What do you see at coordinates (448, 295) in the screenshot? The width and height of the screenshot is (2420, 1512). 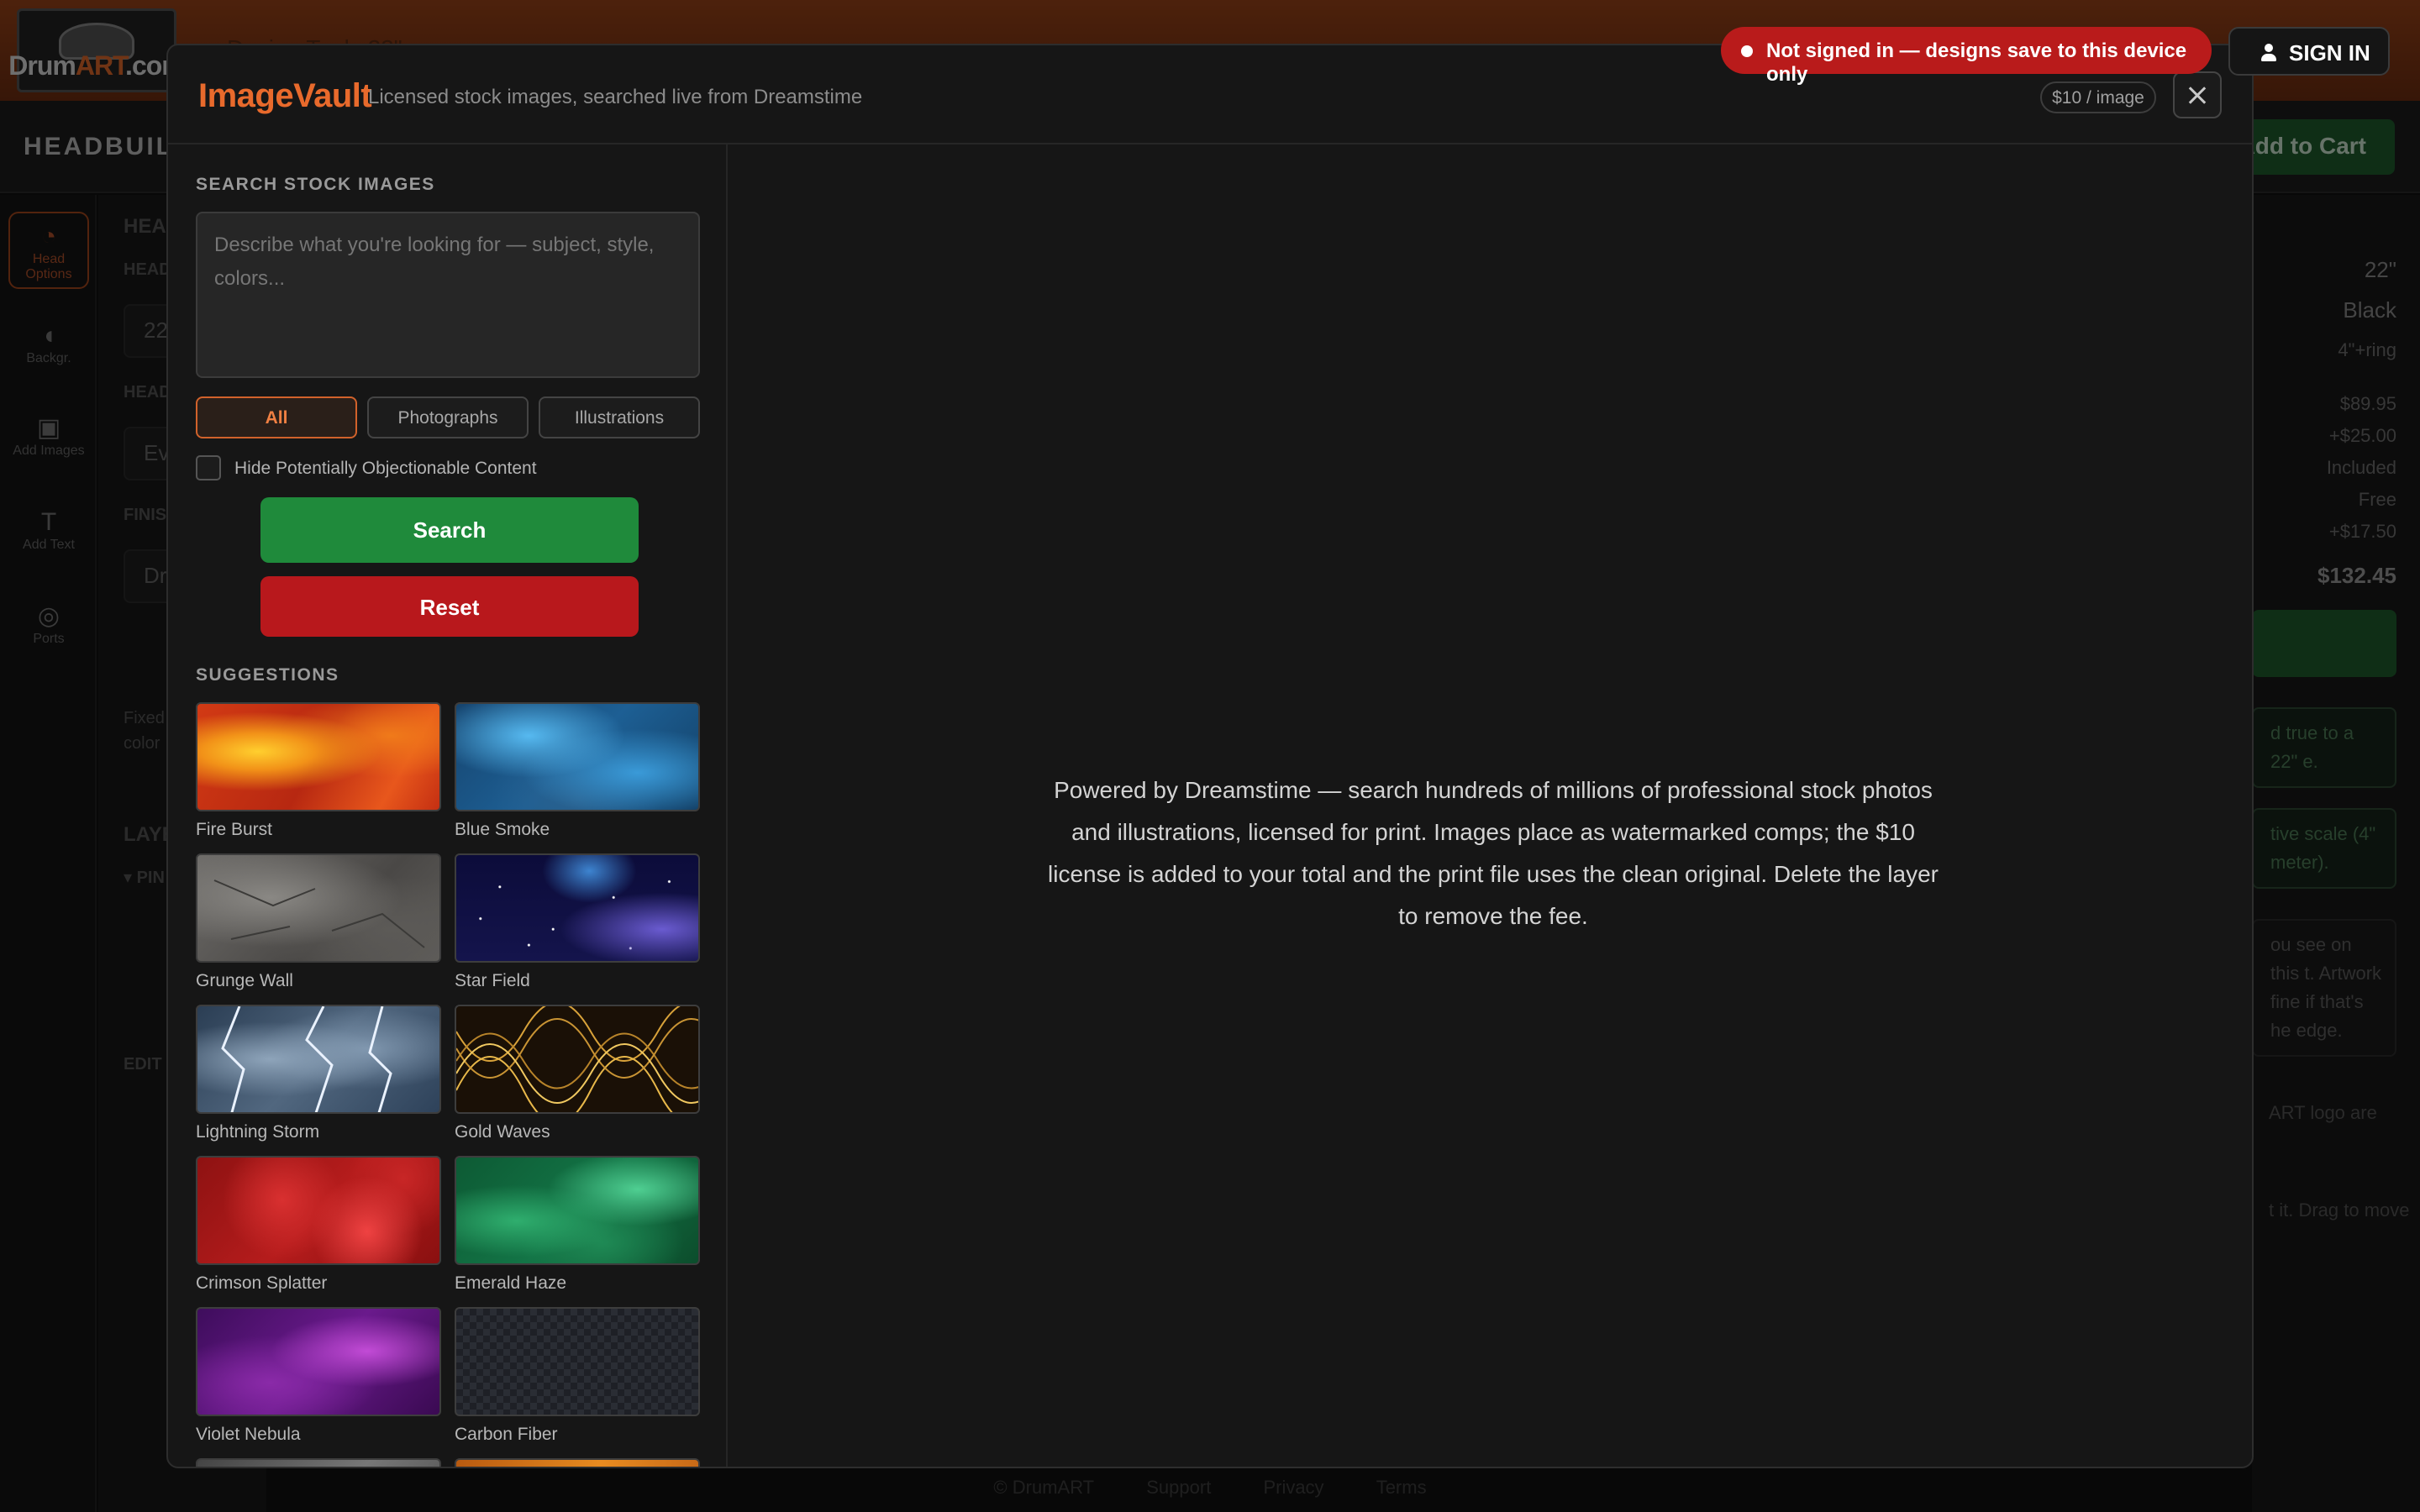 I see `search-input` at bounding box center [448, 295].